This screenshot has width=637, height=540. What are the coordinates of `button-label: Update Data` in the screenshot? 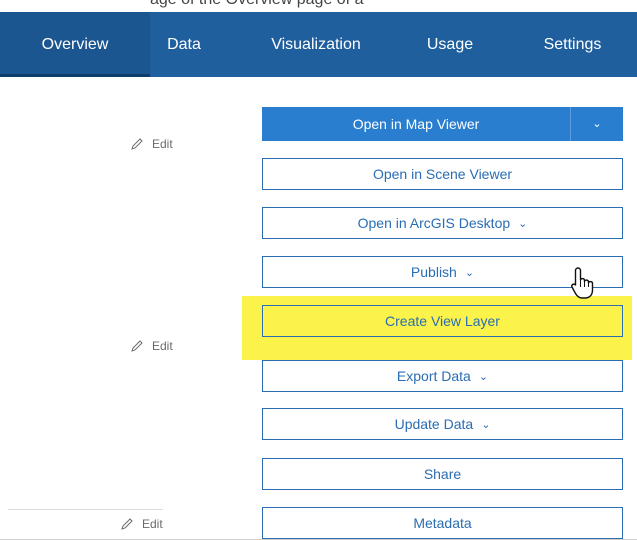 It's located at (434, 424).